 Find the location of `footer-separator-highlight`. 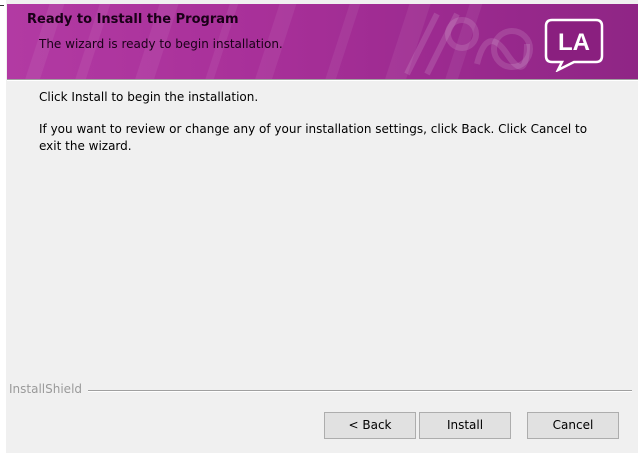

footer-separator-highlight is located at coordinates (360, 391).